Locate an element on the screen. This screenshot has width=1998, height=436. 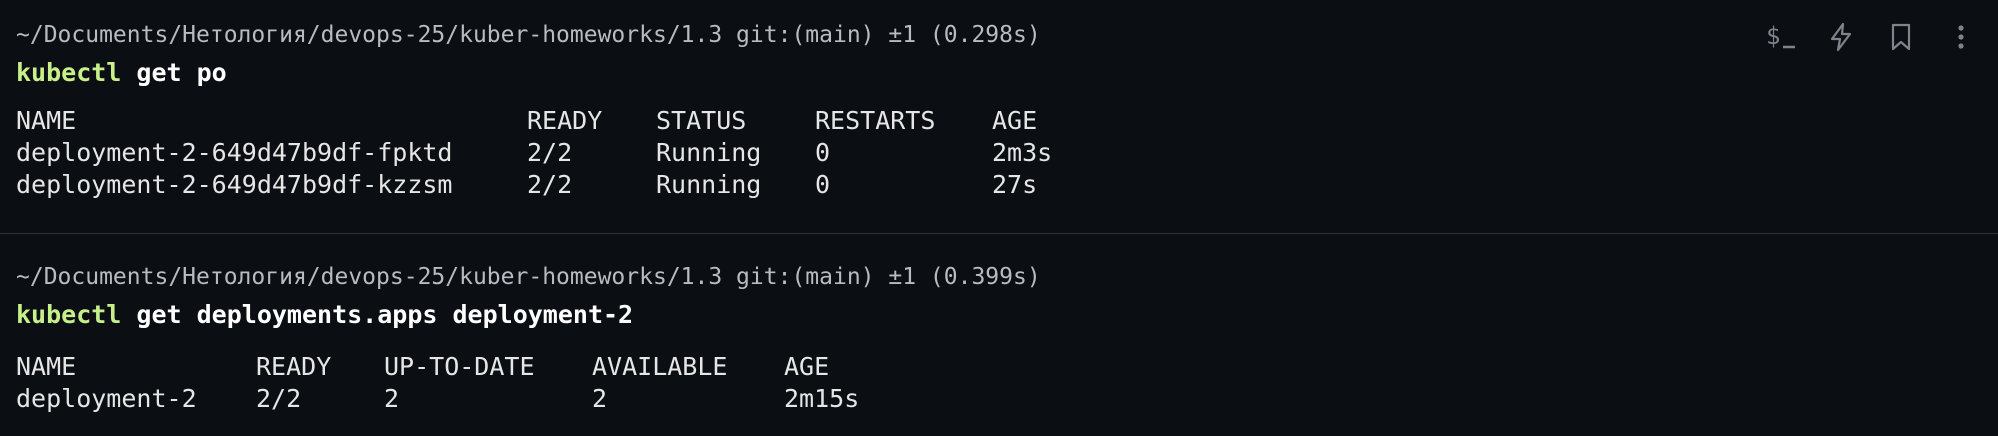
command-args: get po is located at coordinates (174, 72).